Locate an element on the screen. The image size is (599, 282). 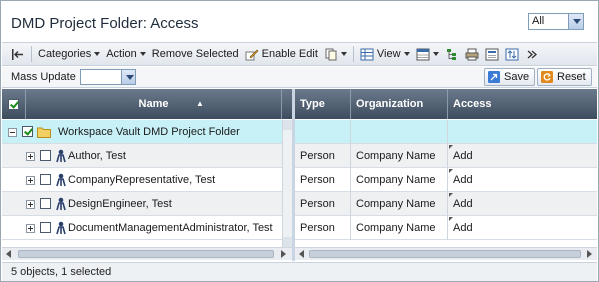
folder-icon is located at coordinates (44, 132).